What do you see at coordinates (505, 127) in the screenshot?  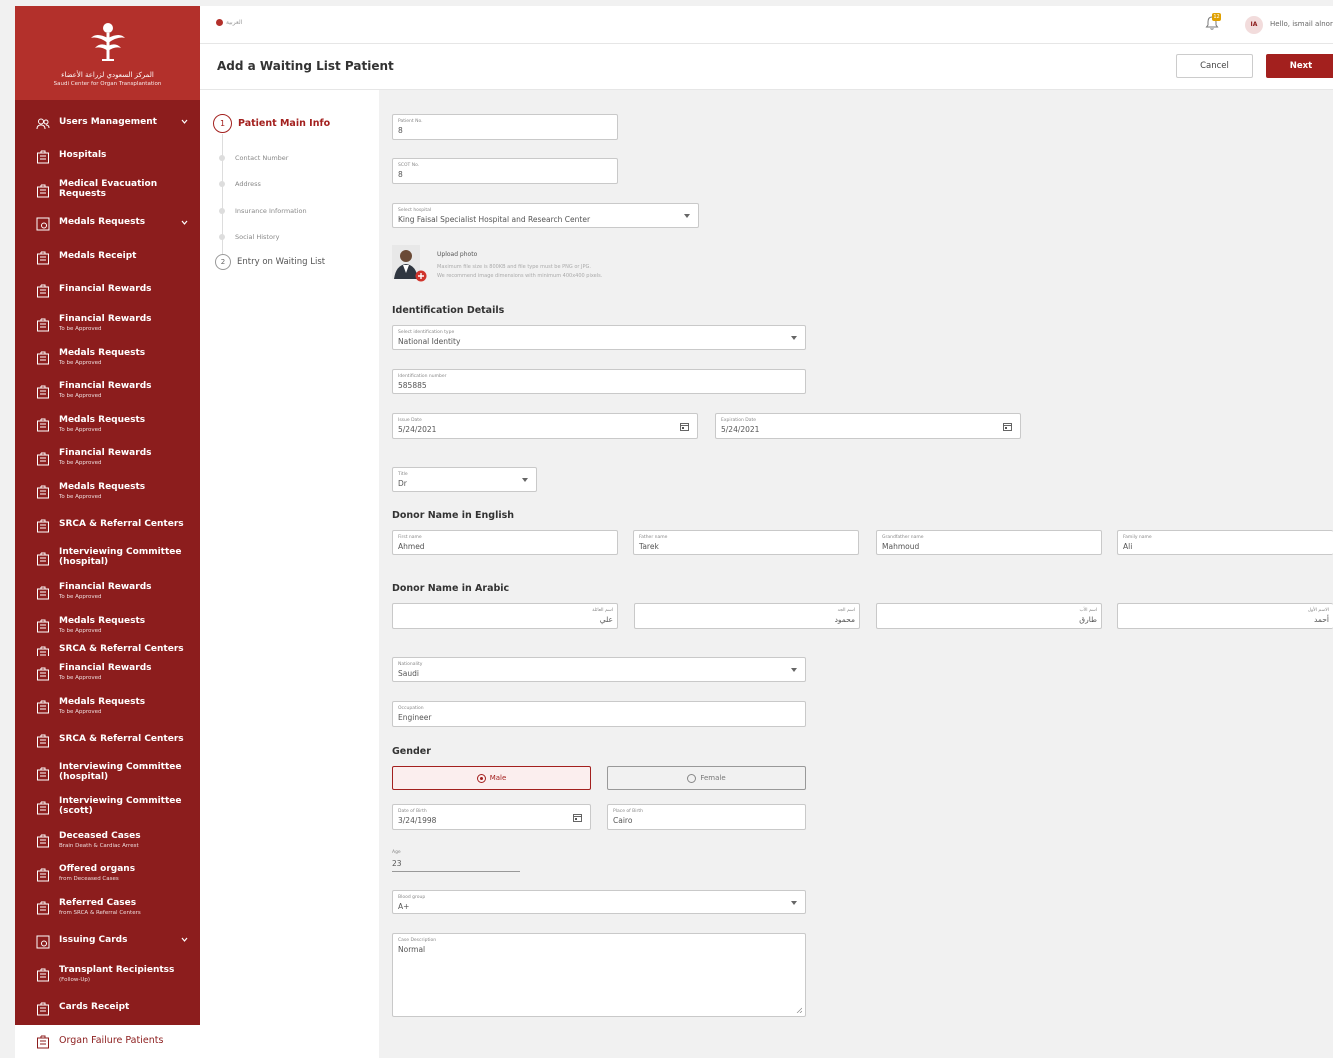 I see `patient-no-field: Patient No. 8` at bounding box center [505, 127].